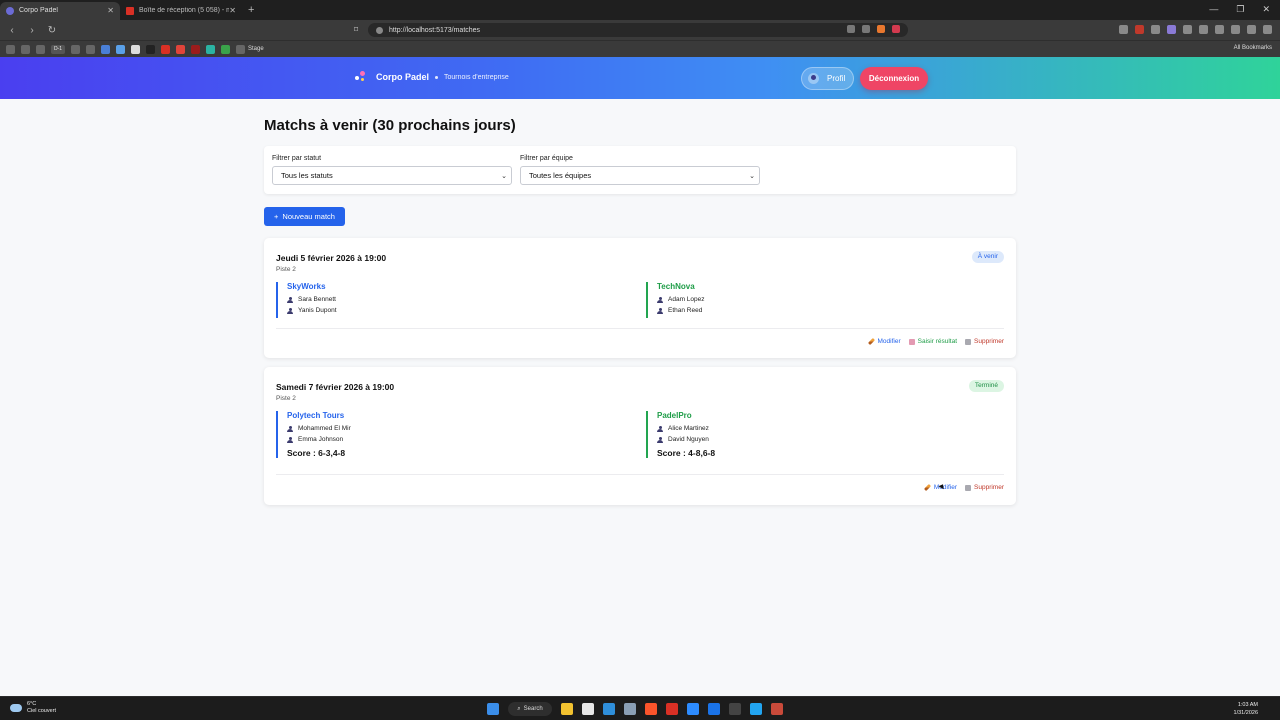 This screenshot has height=720, width=1280. Describe the element at coordinates (1251, 29) in the screenshot. I see `vpn-icon` at that location.